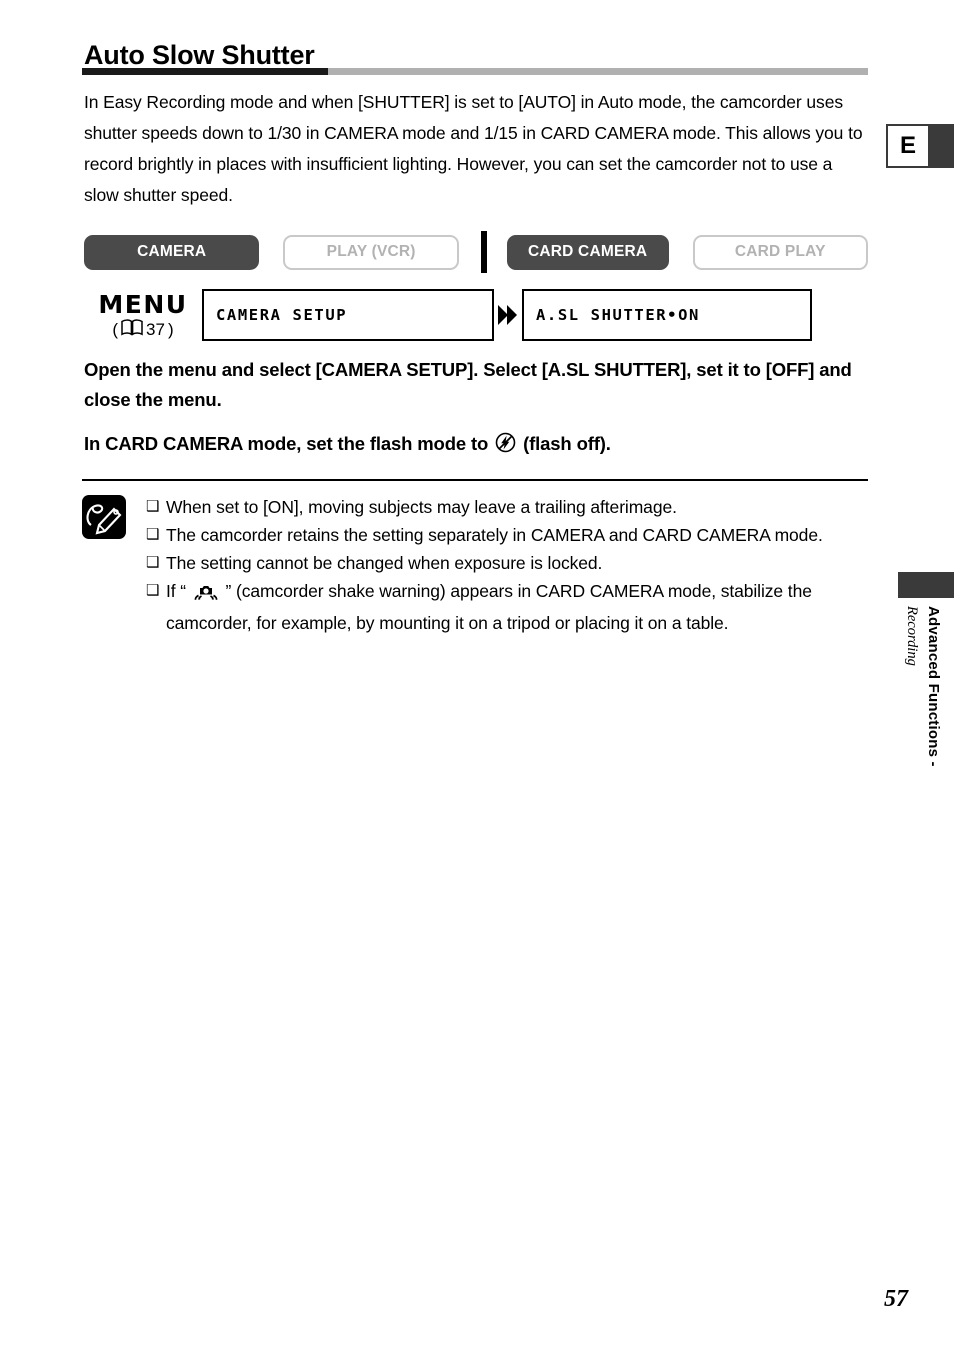  I want to click on page-title-block: Auto Slow Shutter, so click(475, 58).